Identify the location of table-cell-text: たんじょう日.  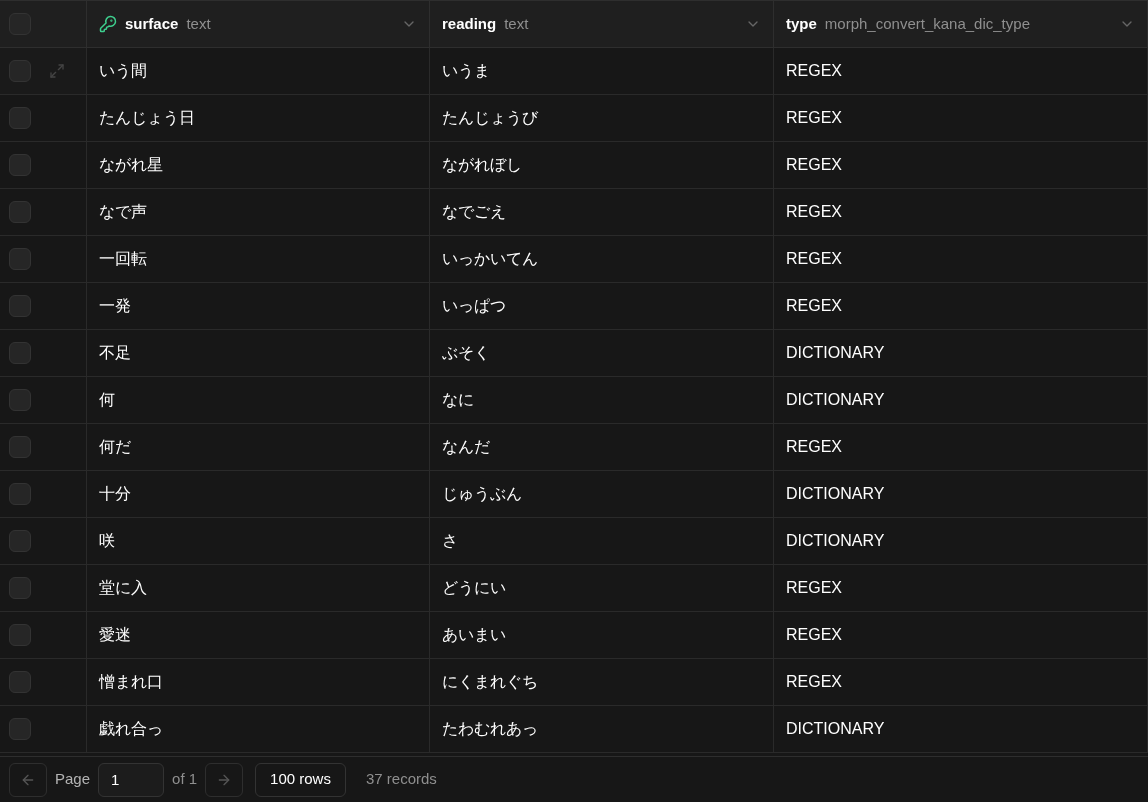
(147, 118).